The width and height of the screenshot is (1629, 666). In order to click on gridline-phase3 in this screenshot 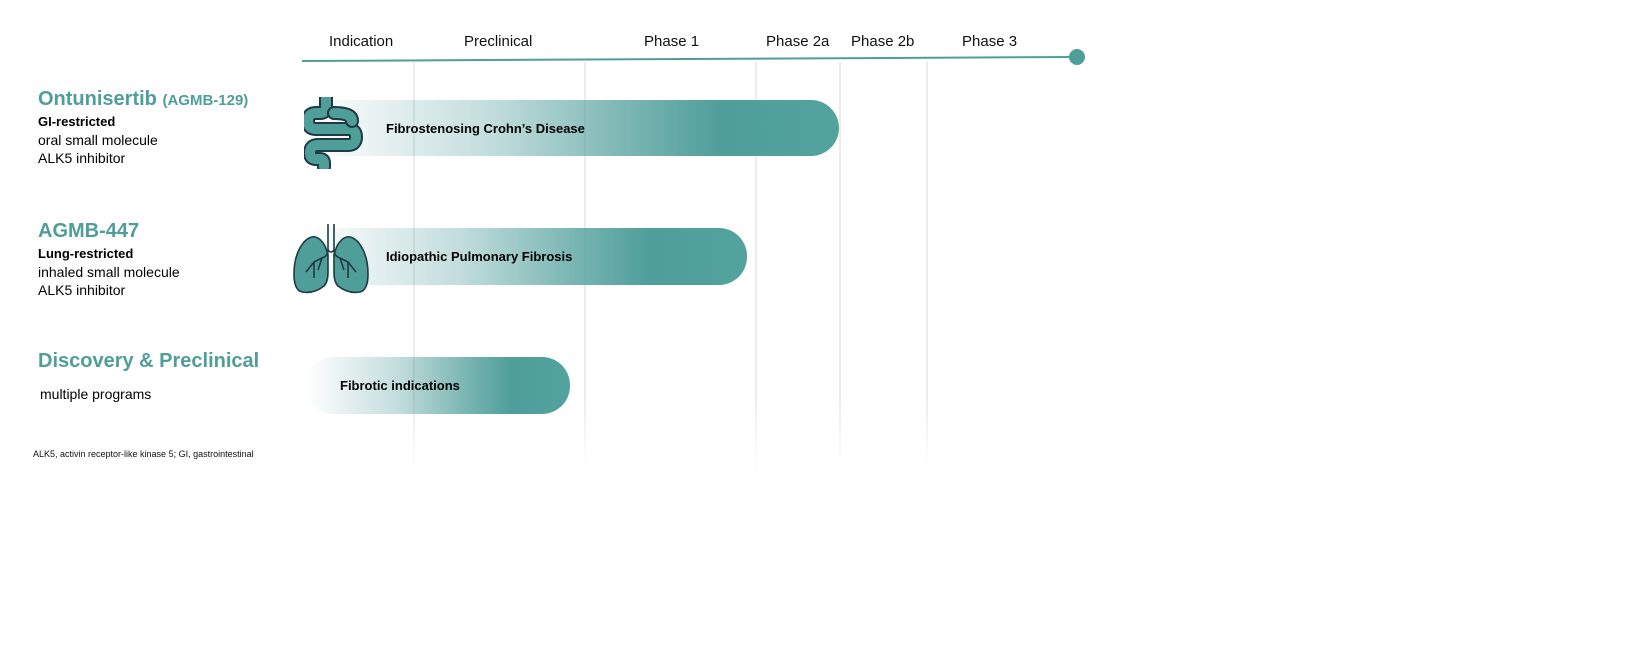, I will do `click(927, 267)`.